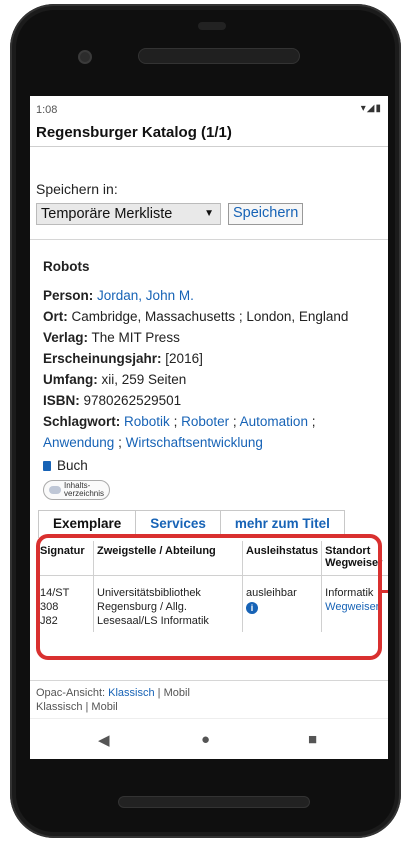 Image resolution: width=411 pixels, height=842 pixels. I want to click on save-button: Speichern, so click(266, 214).